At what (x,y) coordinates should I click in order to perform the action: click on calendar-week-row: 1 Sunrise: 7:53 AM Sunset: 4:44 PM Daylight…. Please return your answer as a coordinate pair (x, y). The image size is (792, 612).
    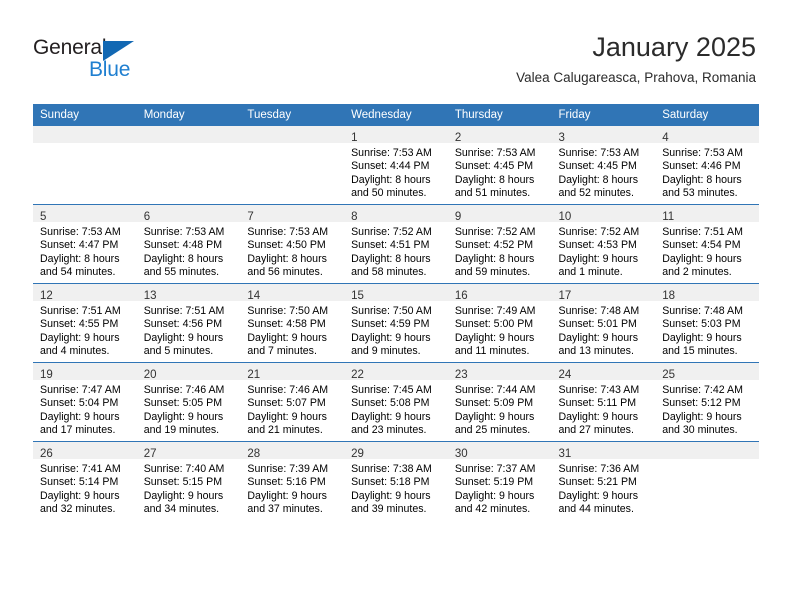
    Looking at the image, I should click on (396, 165).